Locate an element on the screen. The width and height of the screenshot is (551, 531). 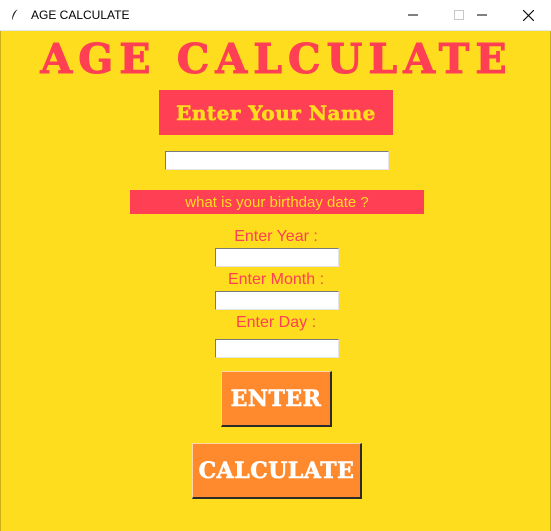
month-label: Enter Month : is located at coordinates (276, 279).